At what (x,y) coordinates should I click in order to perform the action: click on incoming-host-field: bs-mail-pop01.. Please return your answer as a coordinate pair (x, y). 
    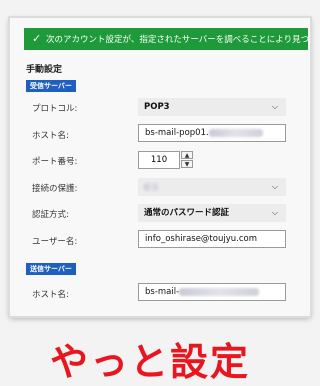
    Looking at the image, I should click on (212, 133).